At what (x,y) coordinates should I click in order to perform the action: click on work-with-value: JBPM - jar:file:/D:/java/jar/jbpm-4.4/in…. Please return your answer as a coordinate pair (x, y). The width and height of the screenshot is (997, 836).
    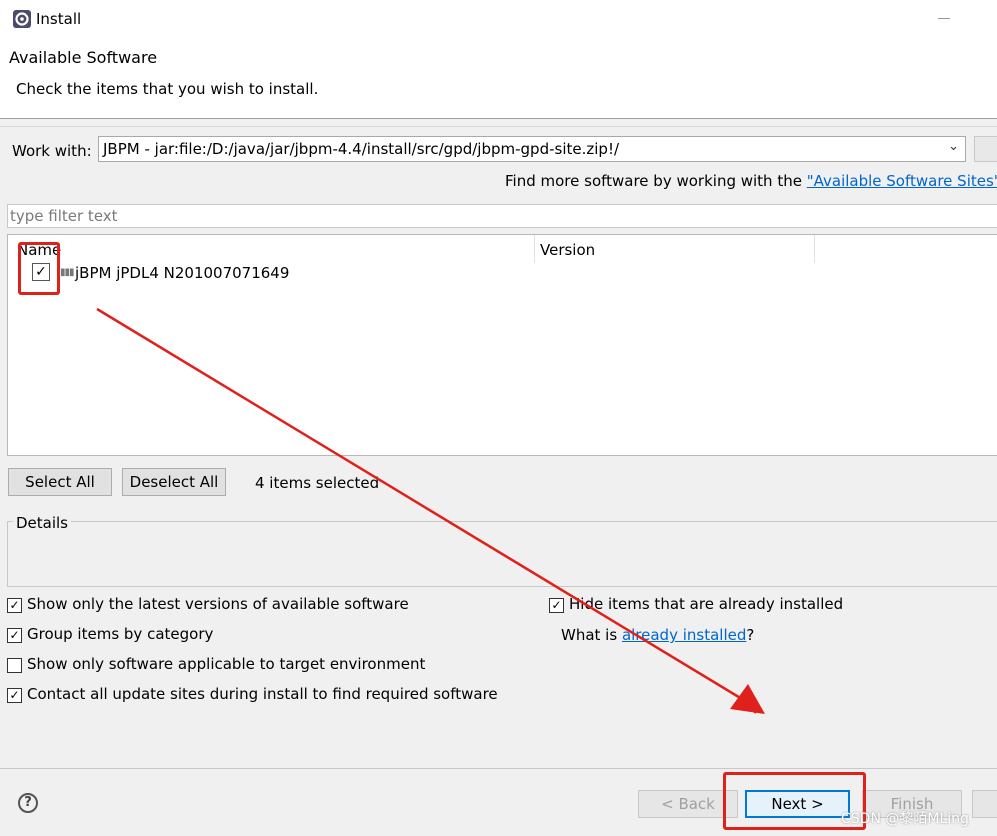
    Looking at the image, I should click on (361, 149).